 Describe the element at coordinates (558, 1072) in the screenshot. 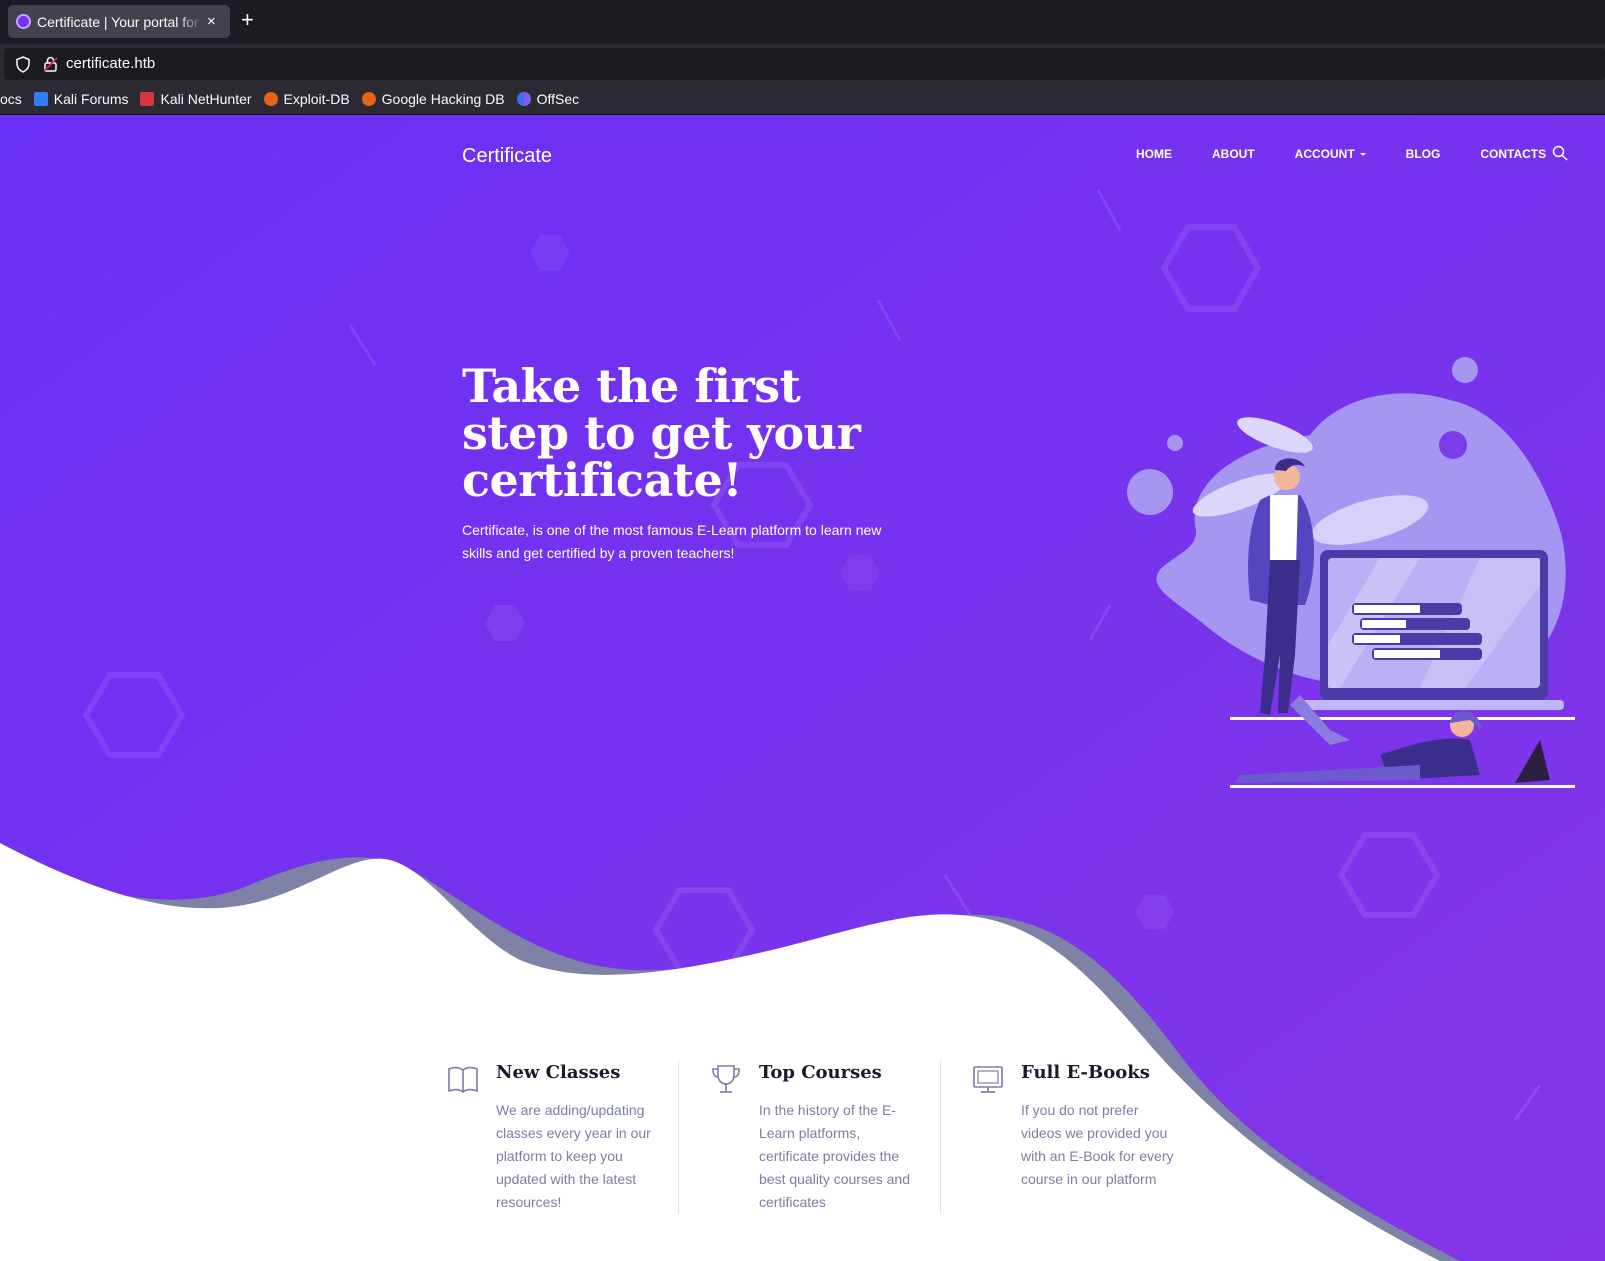

I see `feature-title: New Classes` at that location.